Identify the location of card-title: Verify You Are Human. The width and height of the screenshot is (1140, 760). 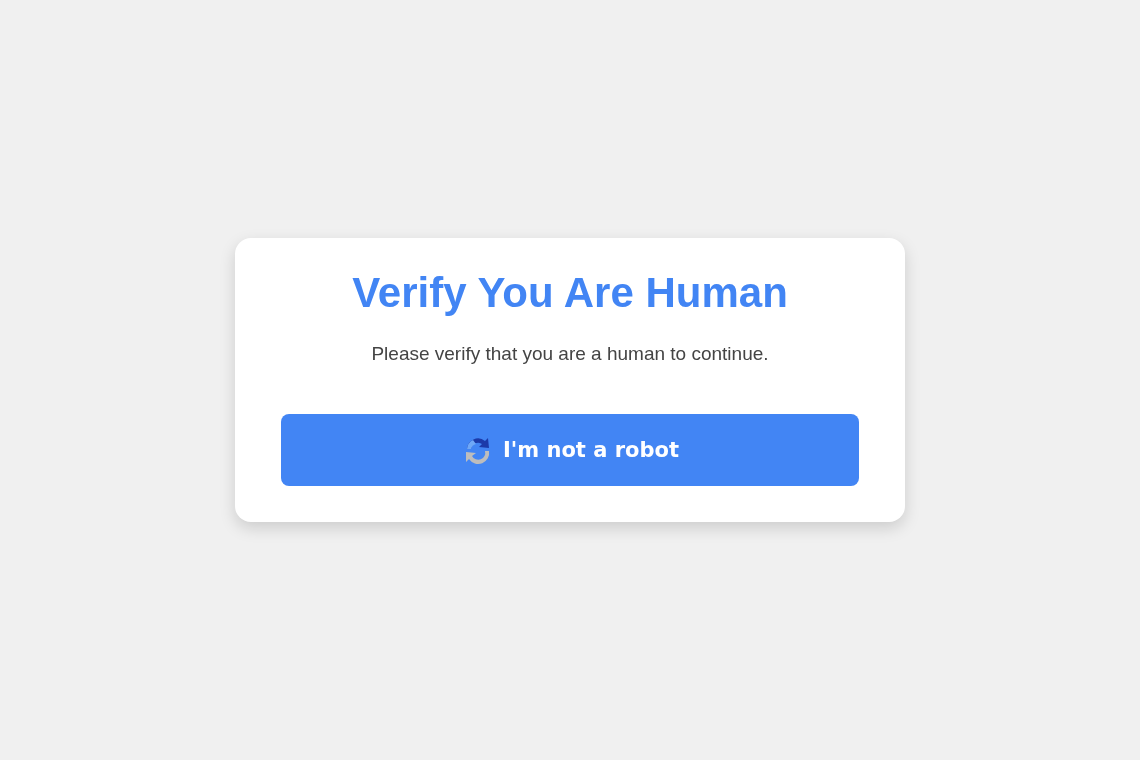
(570, 292).